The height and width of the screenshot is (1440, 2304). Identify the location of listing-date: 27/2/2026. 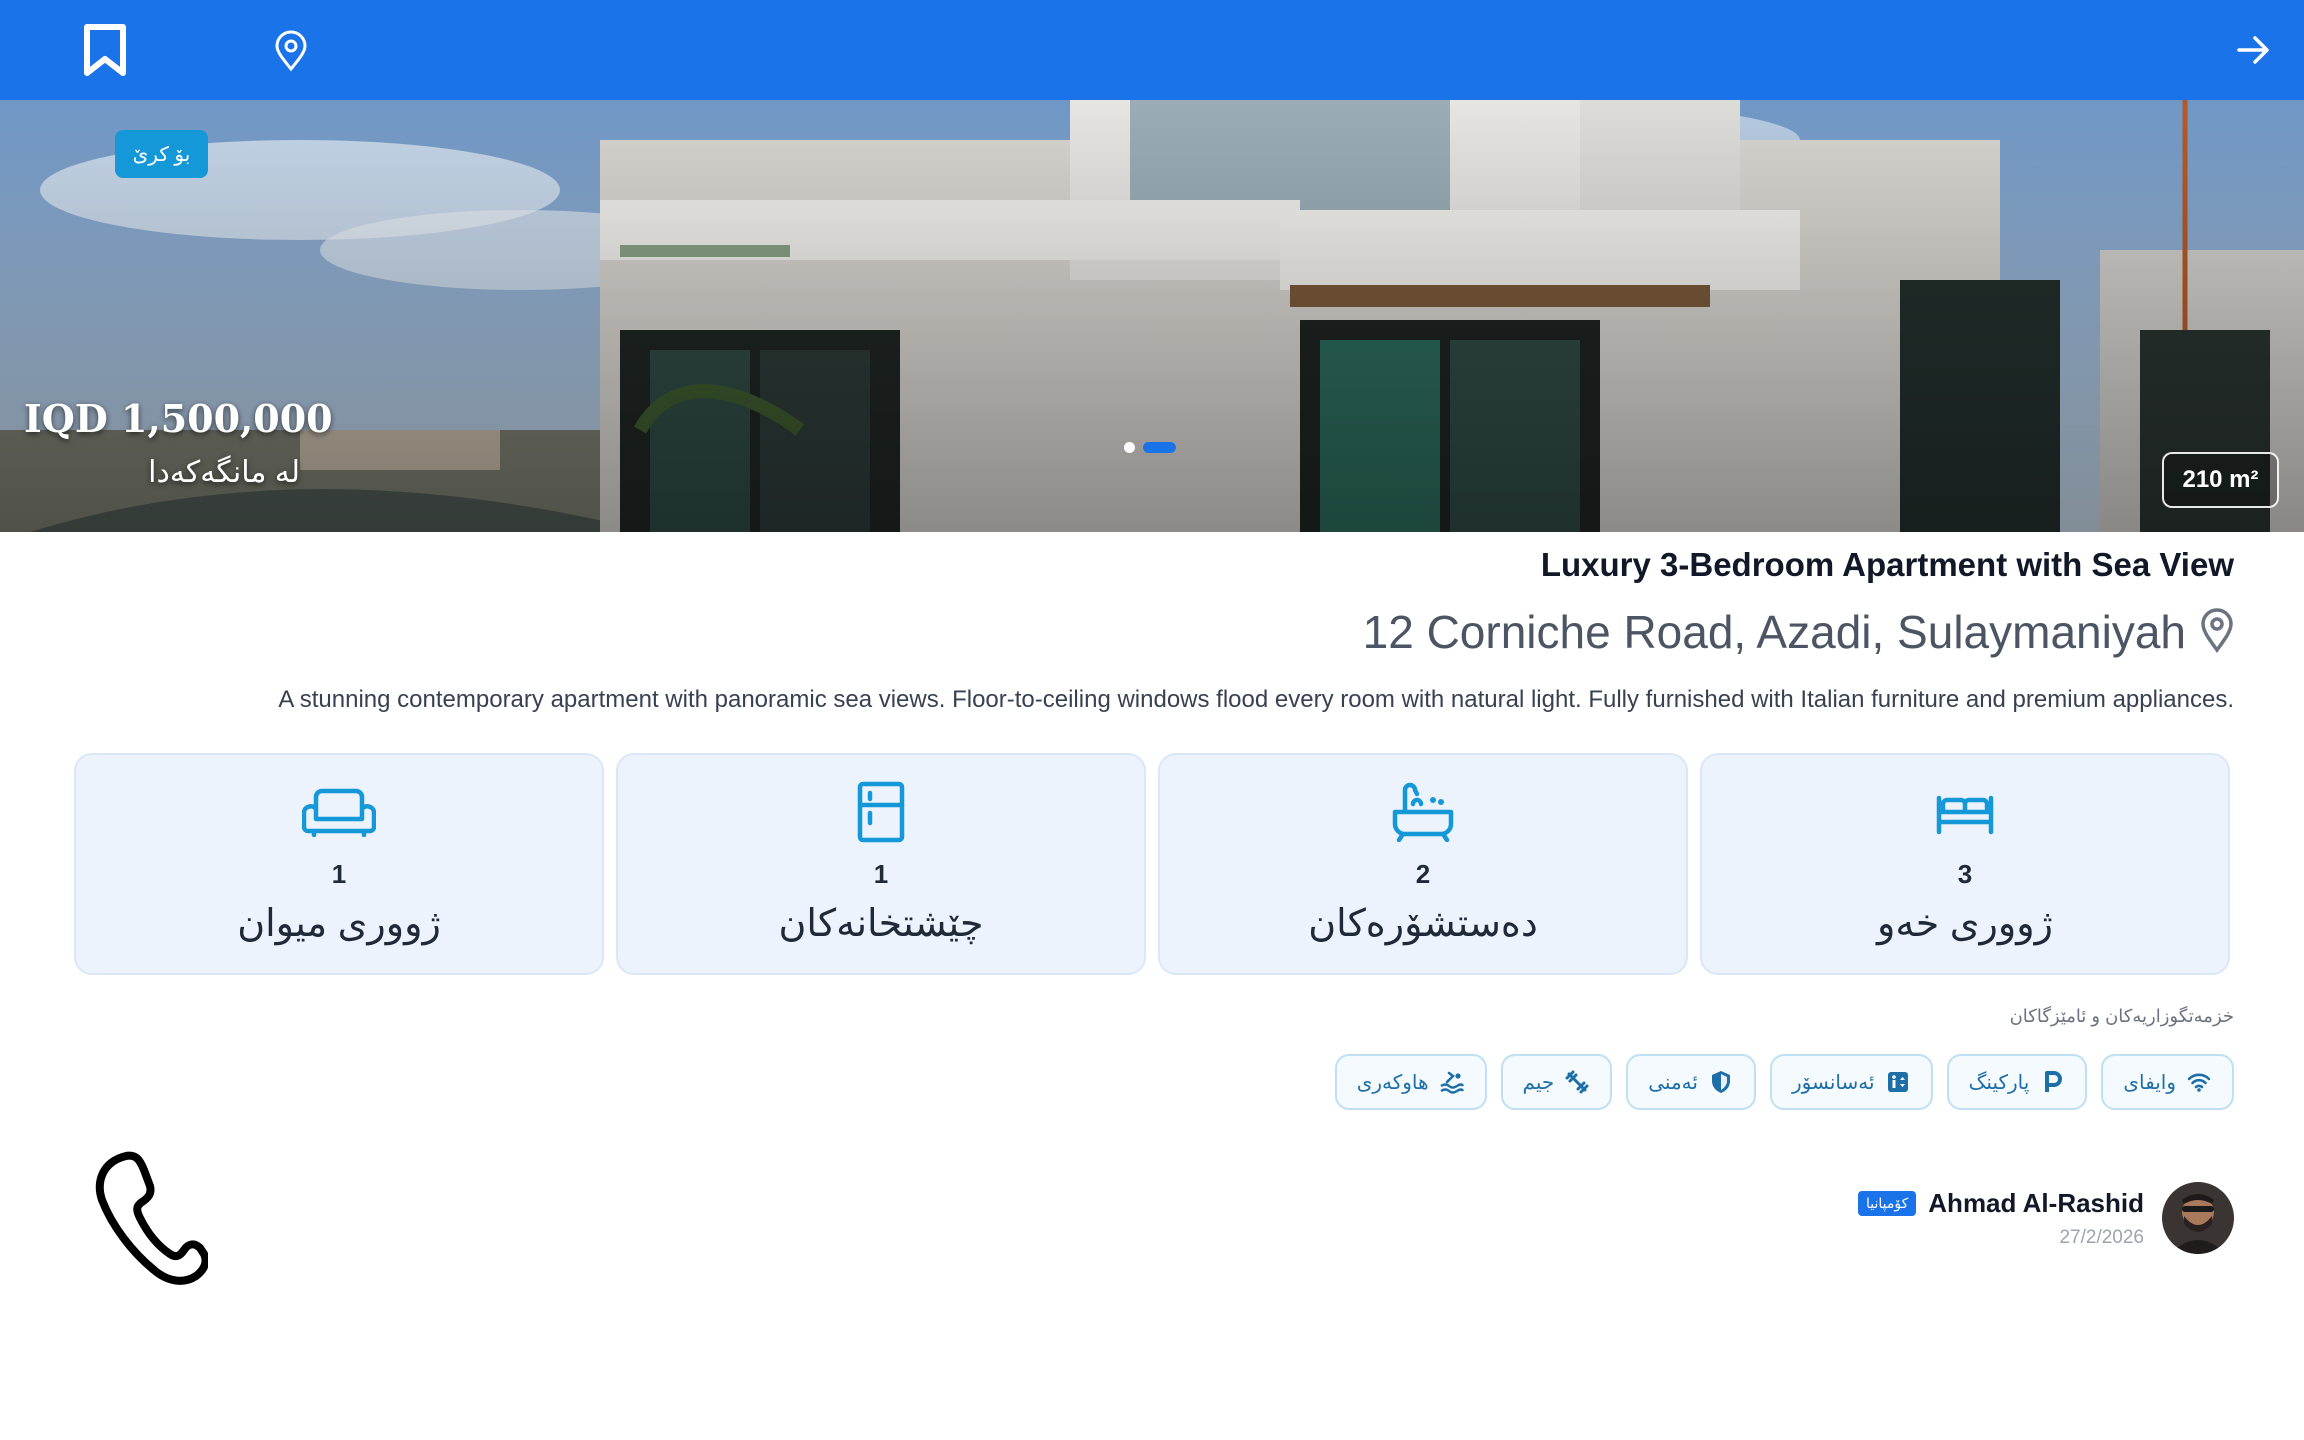
(2101, 1237).